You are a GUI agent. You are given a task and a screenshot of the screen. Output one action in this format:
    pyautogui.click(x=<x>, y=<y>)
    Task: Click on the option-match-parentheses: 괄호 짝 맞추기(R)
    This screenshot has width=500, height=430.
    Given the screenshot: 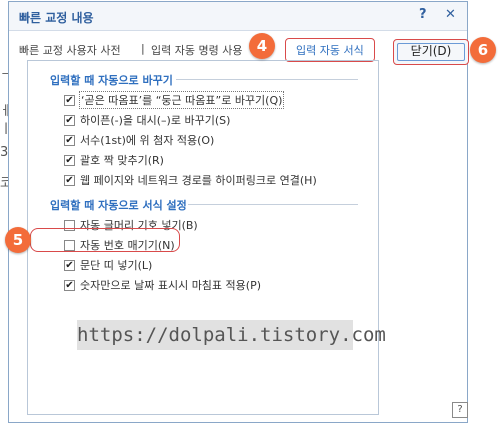 What is the action you would take?
    pyautogui.click(x=114, y=160)
    